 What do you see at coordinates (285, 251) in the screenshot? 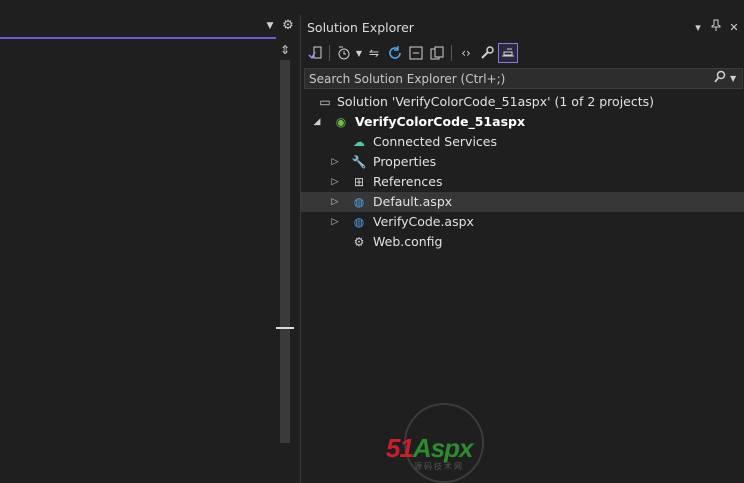
I see `vertical-scrollbar` at bounding box center [285, 251].